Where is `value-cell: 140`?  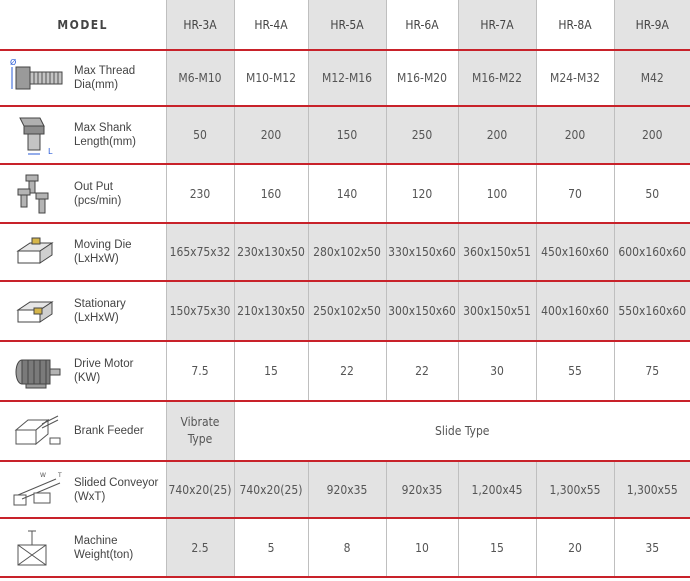 value-cell: 140 is located at coordinates (347, 193).